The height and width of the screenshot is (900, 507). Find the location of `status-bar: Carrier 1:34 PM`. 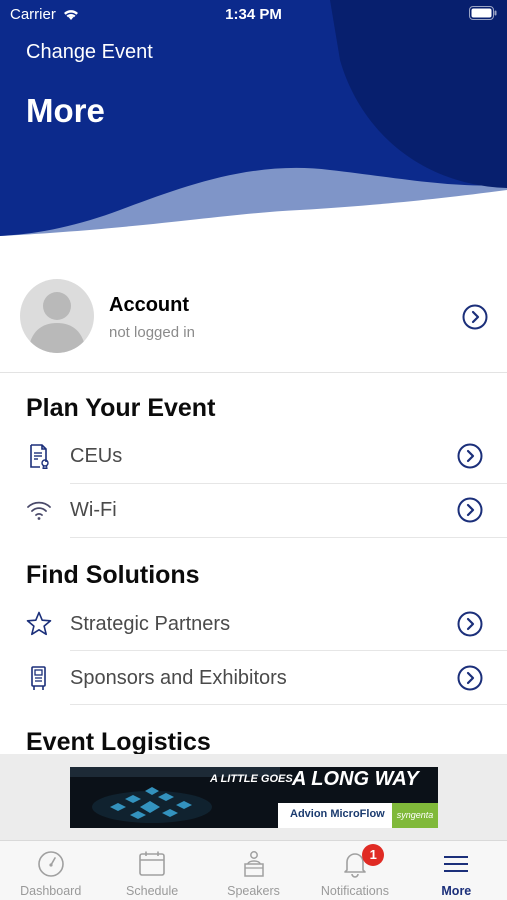

status-bar: Carrier 1:34 PM is located at coordinates (253, 15).